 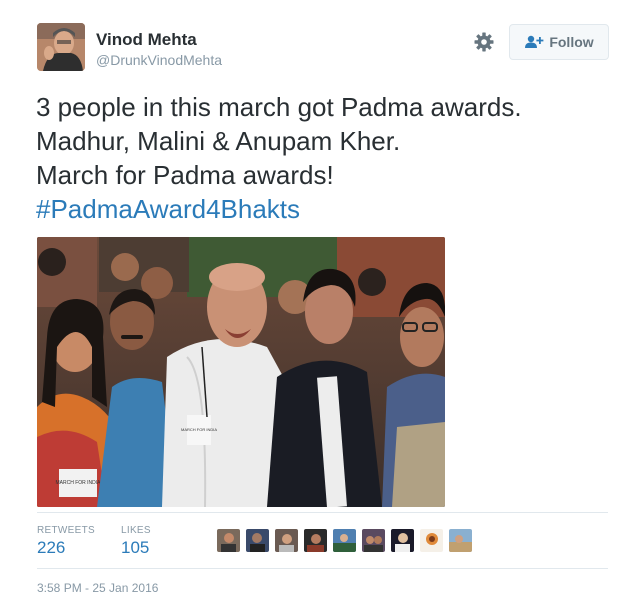 I want to click on liker-avatars, so click(x=344, y=540).